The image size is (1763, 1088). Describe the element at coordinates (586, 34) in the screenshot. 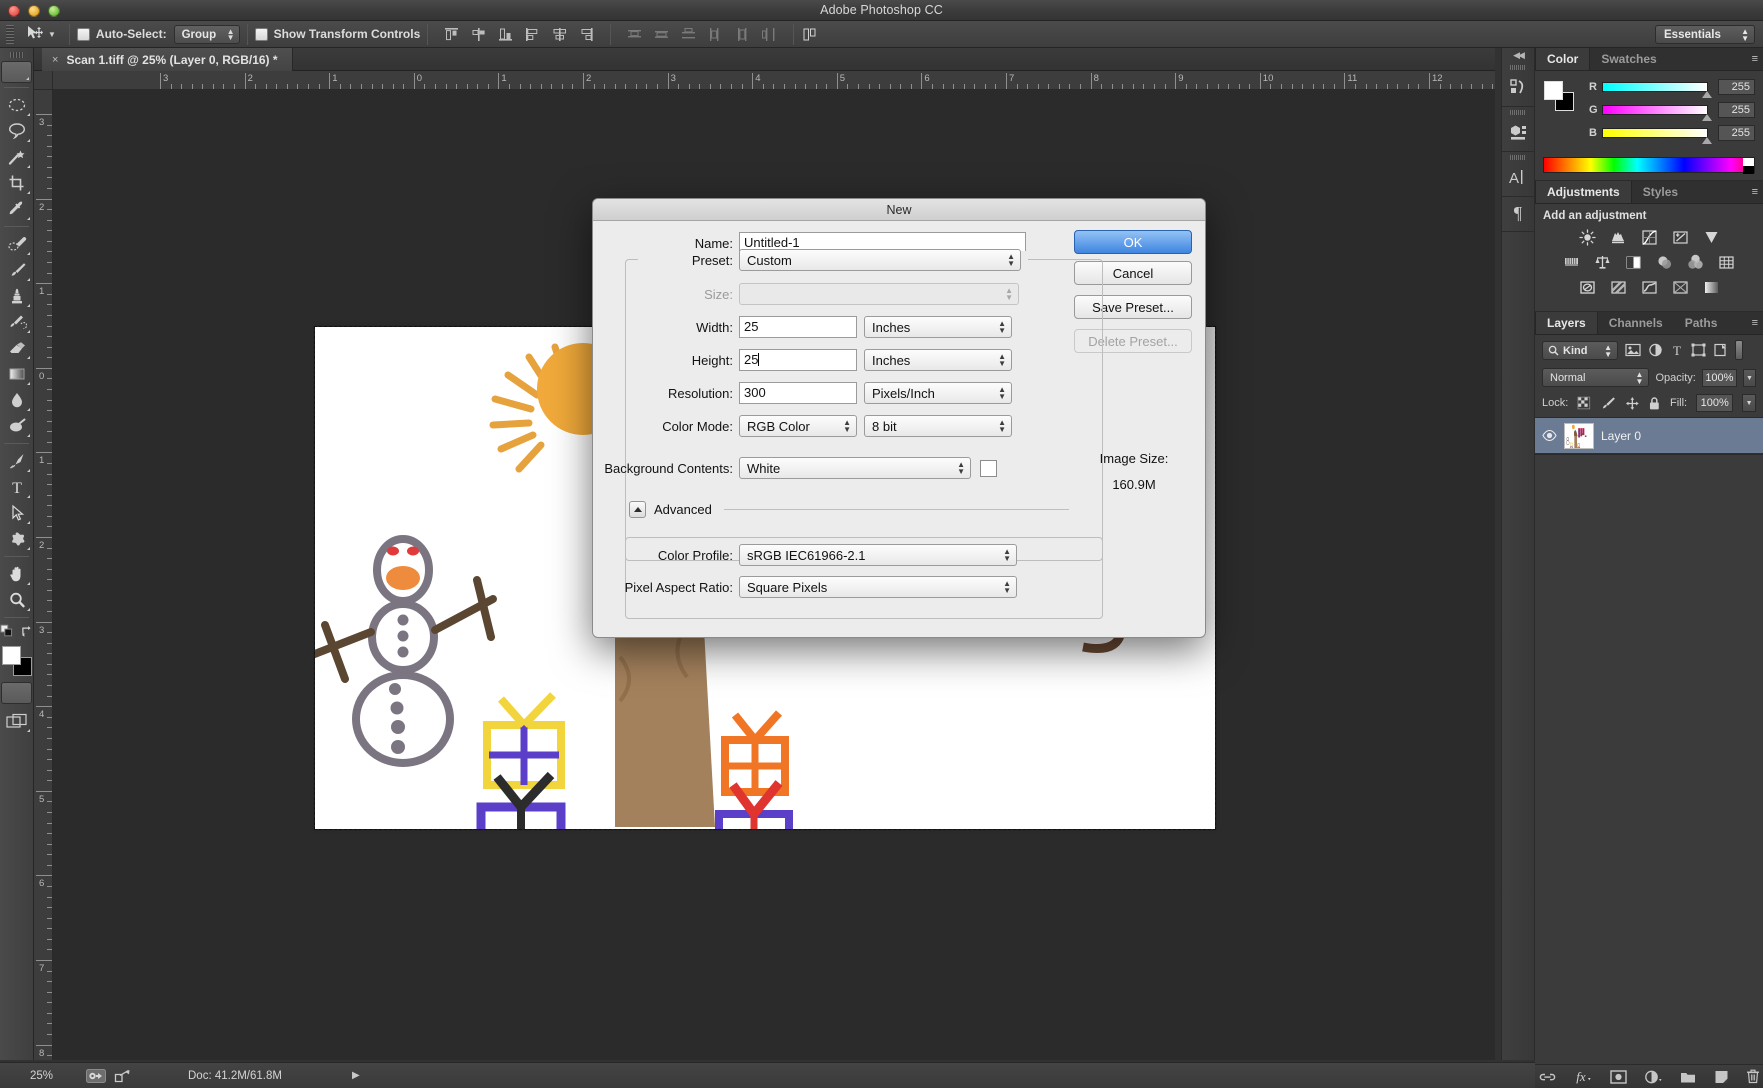

I see `align-right-edges-icon` at that location.